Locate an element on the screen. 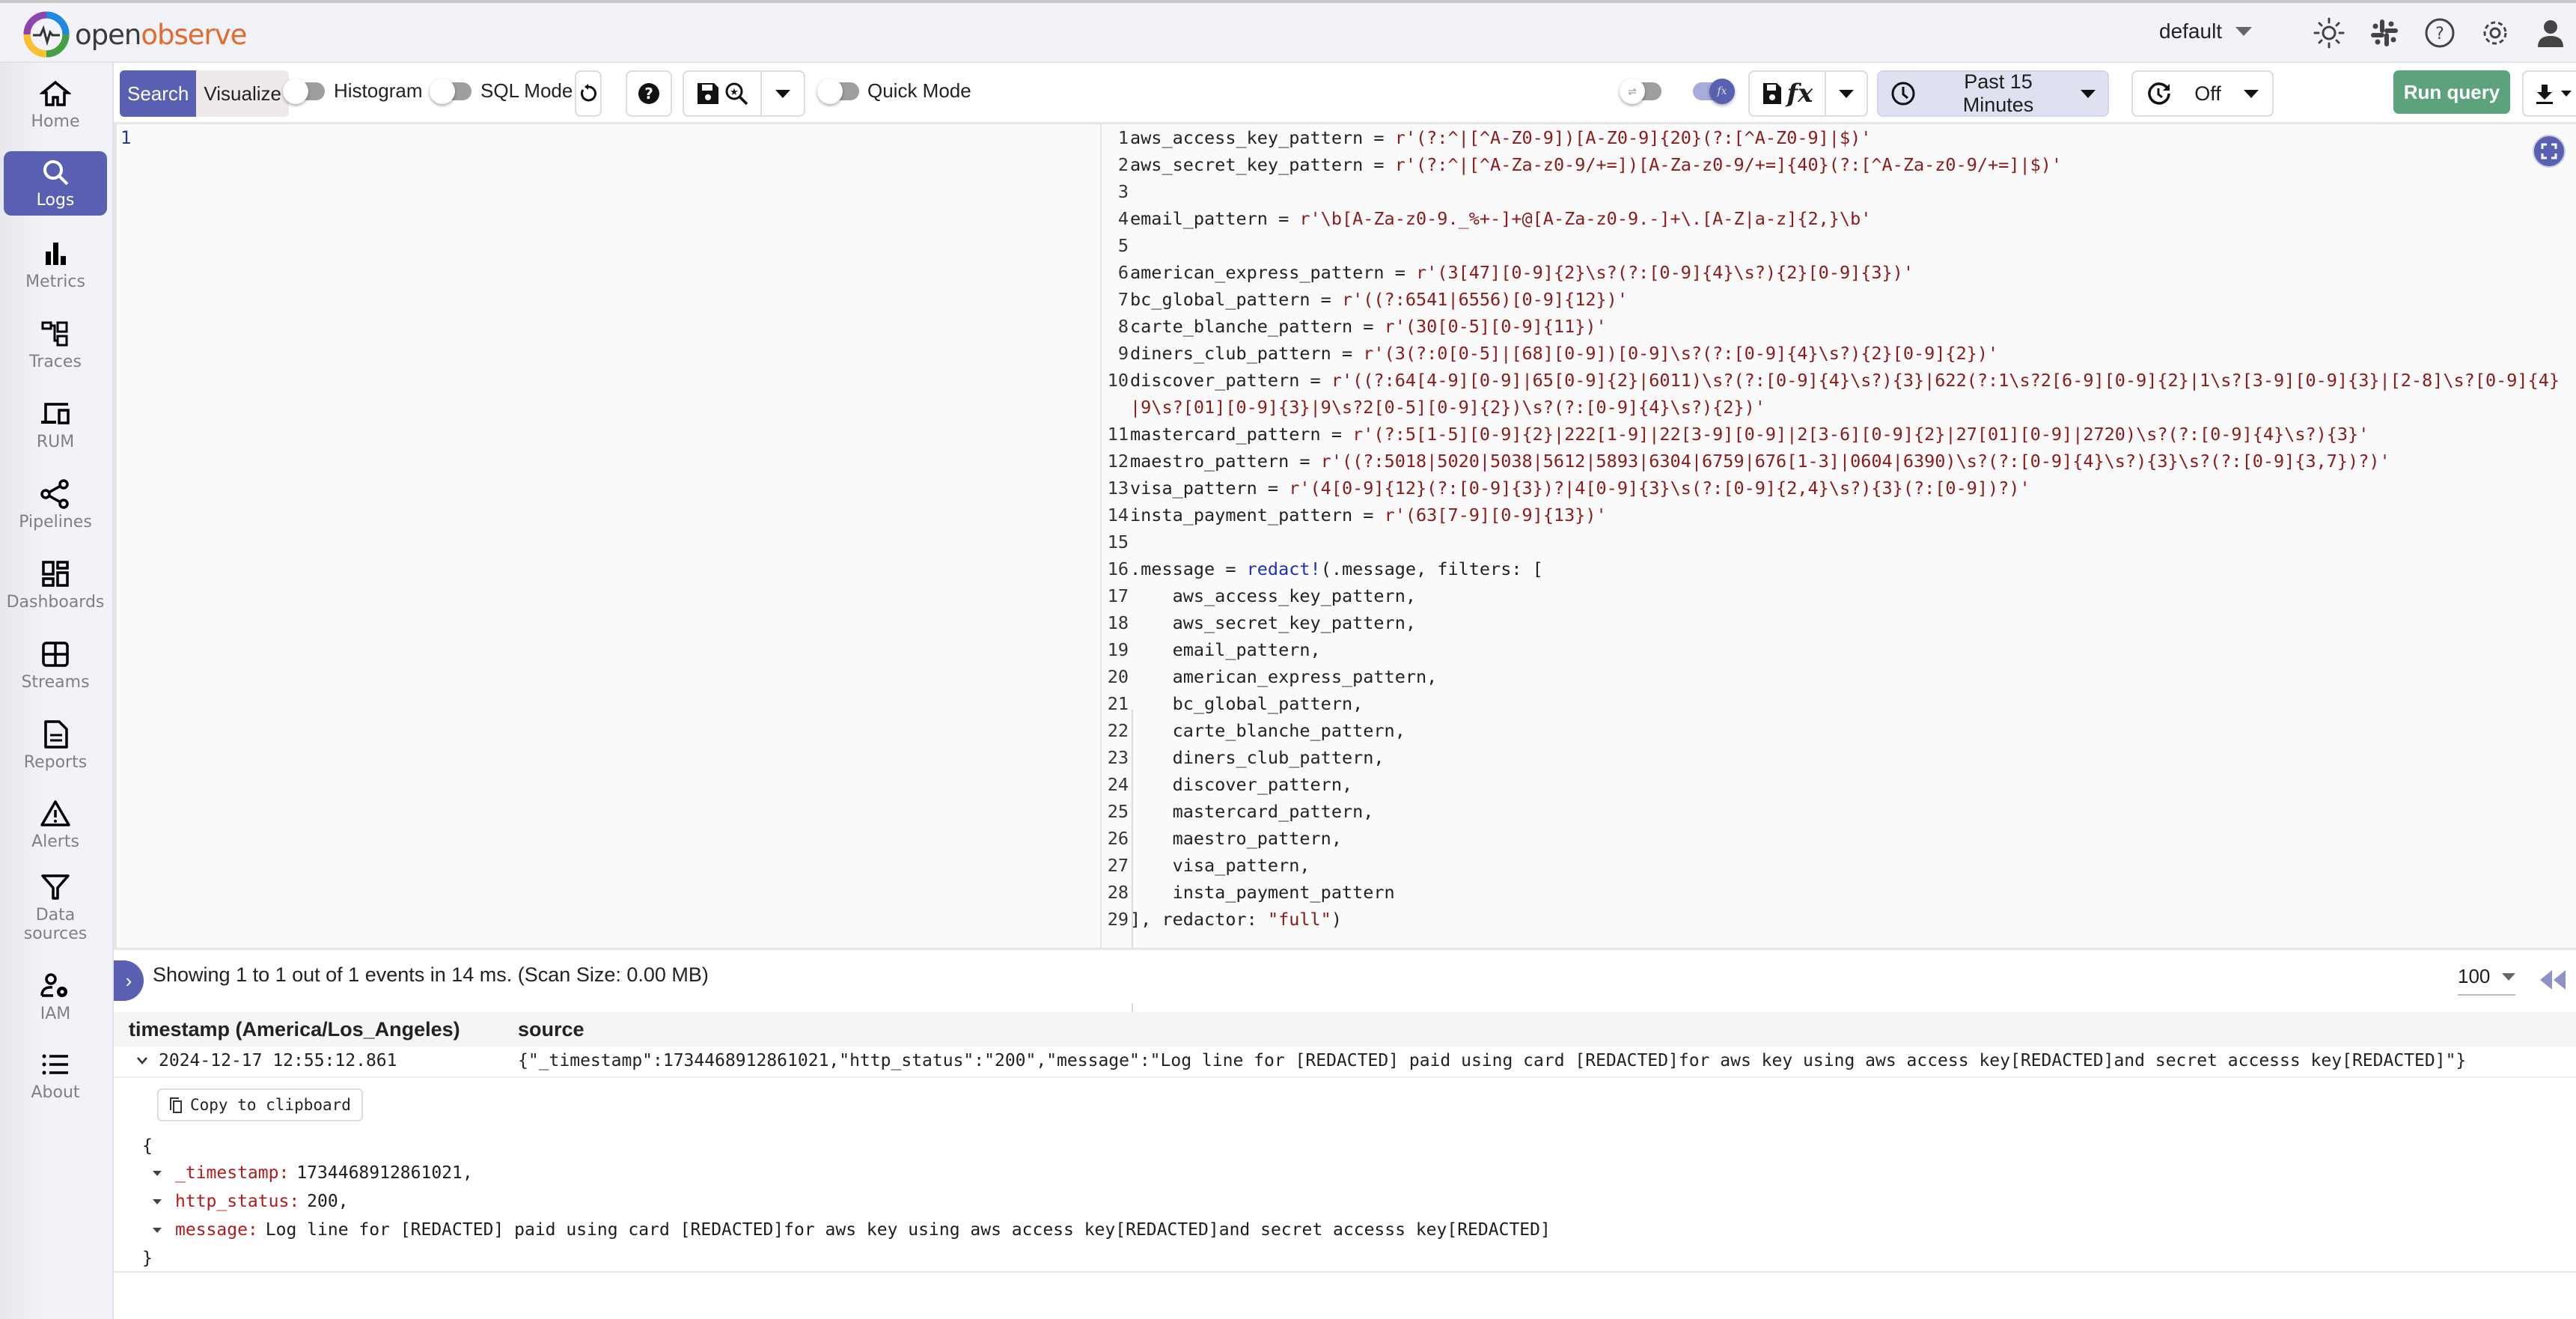 The height and width of the screenshot is (1319, 2576). function-group: fx is located at coordinates (1808, 93).